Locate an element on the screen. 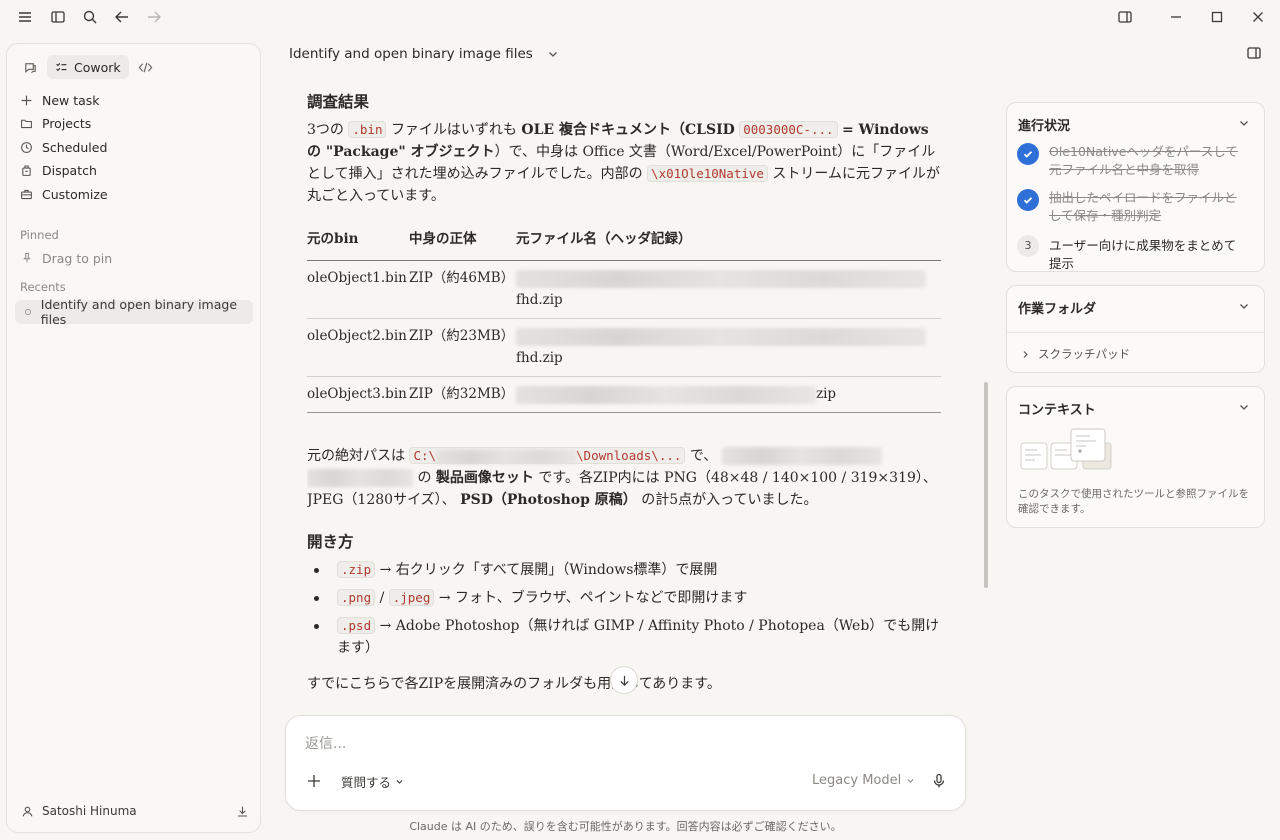  context-card: コンテキスト このタスクで使用されたツールと参照ファイルを確認できます。 is located at coordinates (1135, 457).